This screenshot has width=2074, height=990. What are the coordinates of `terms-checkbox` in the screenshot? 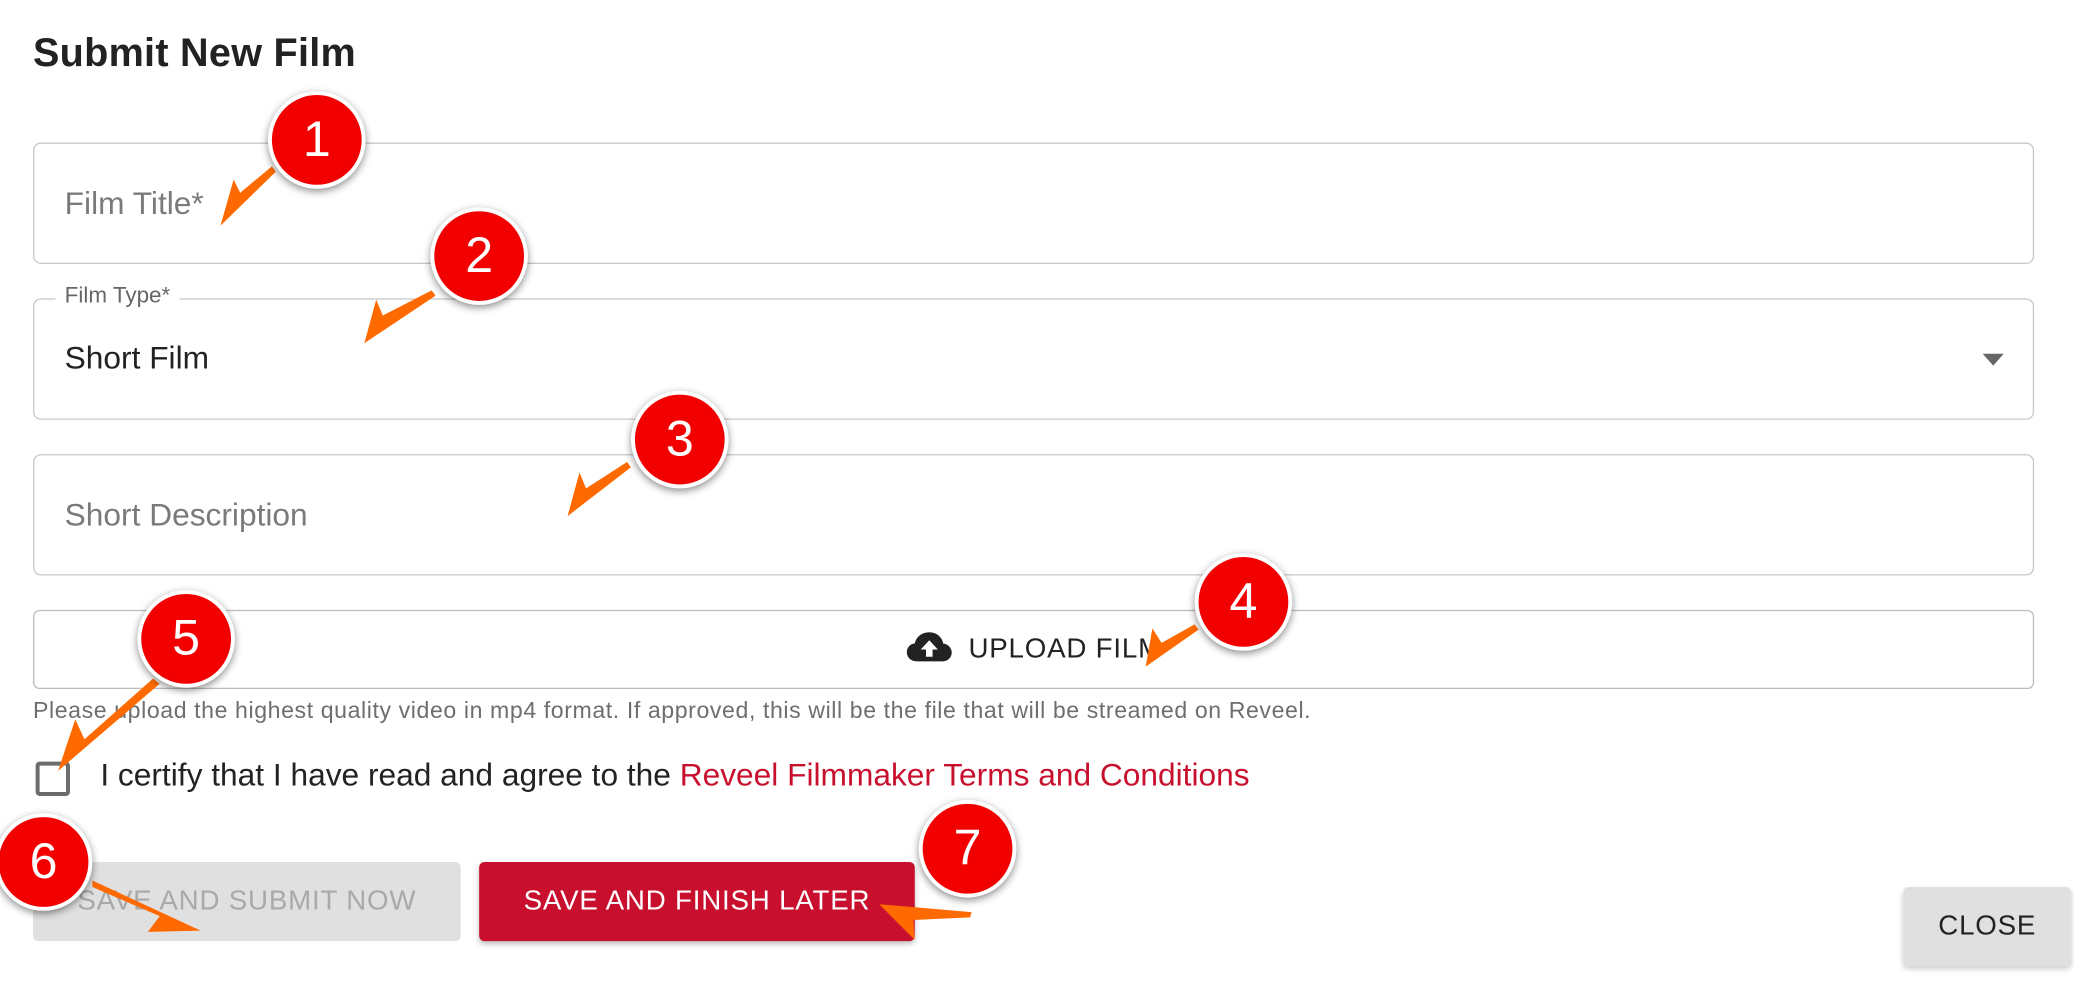 It's located at (52, 778).